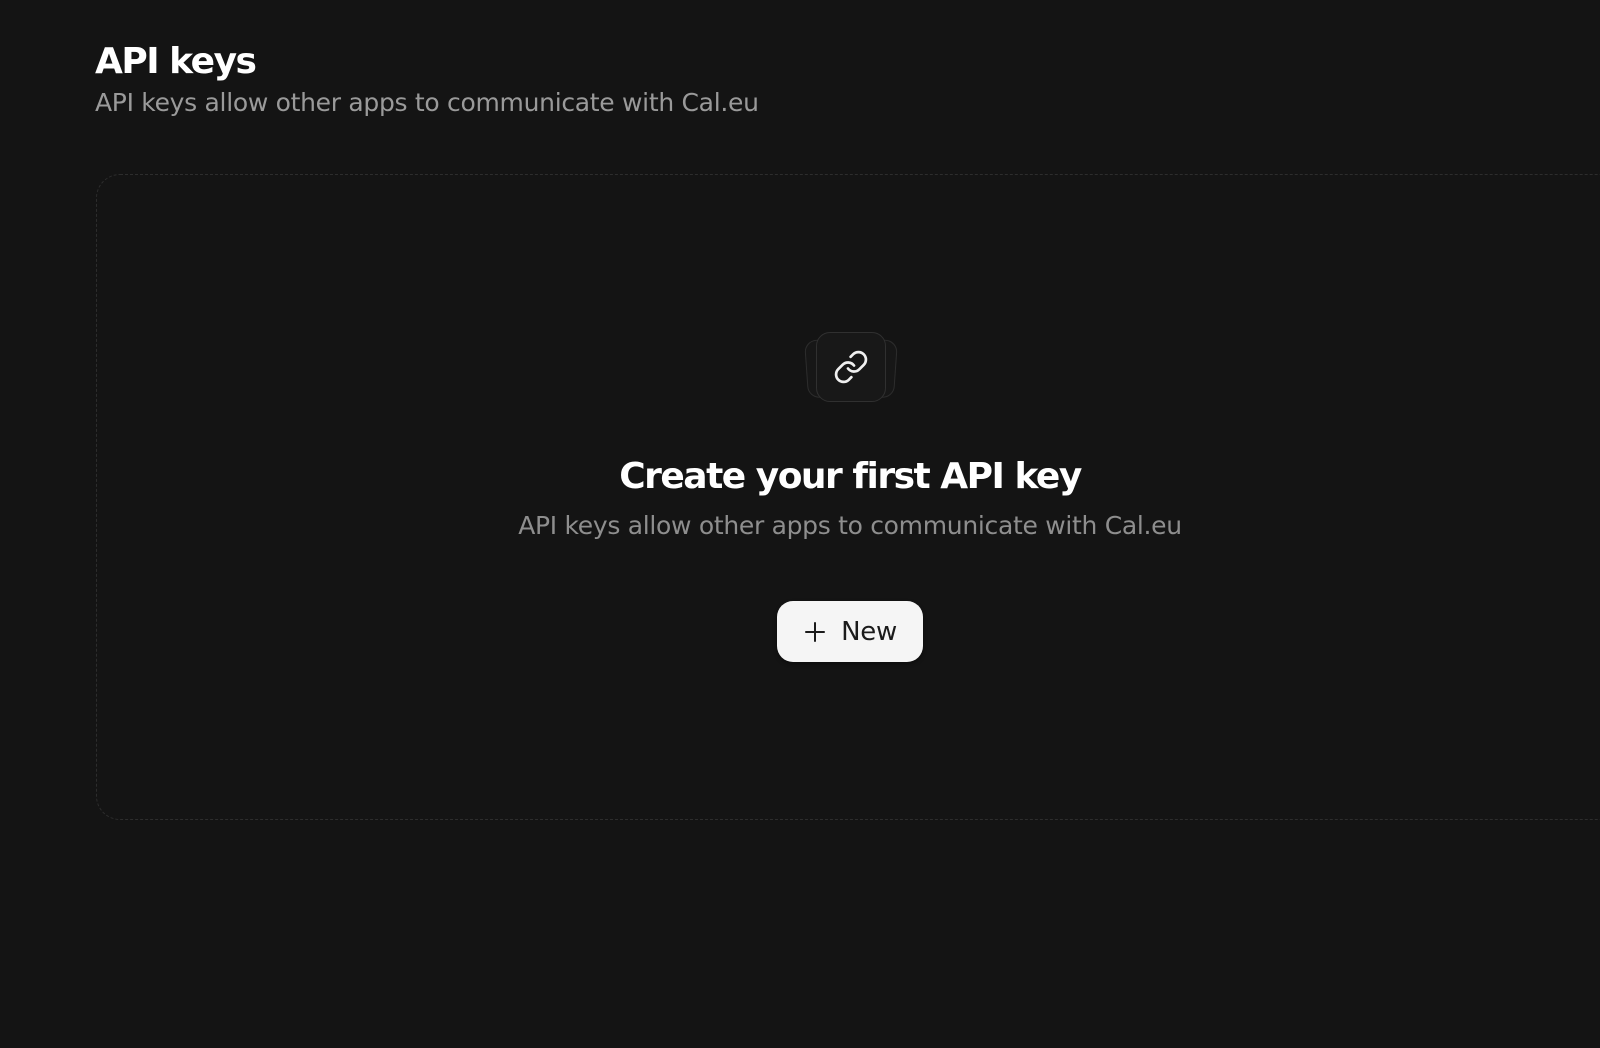 This screenshot has width=1600, height=1048. I want to click on page-title: API keys, so click(176, 61).